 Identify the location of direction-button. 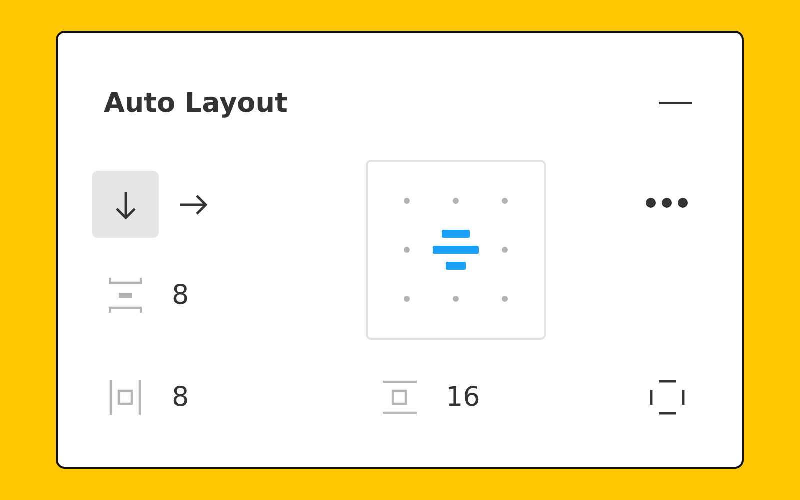
(125, 204).